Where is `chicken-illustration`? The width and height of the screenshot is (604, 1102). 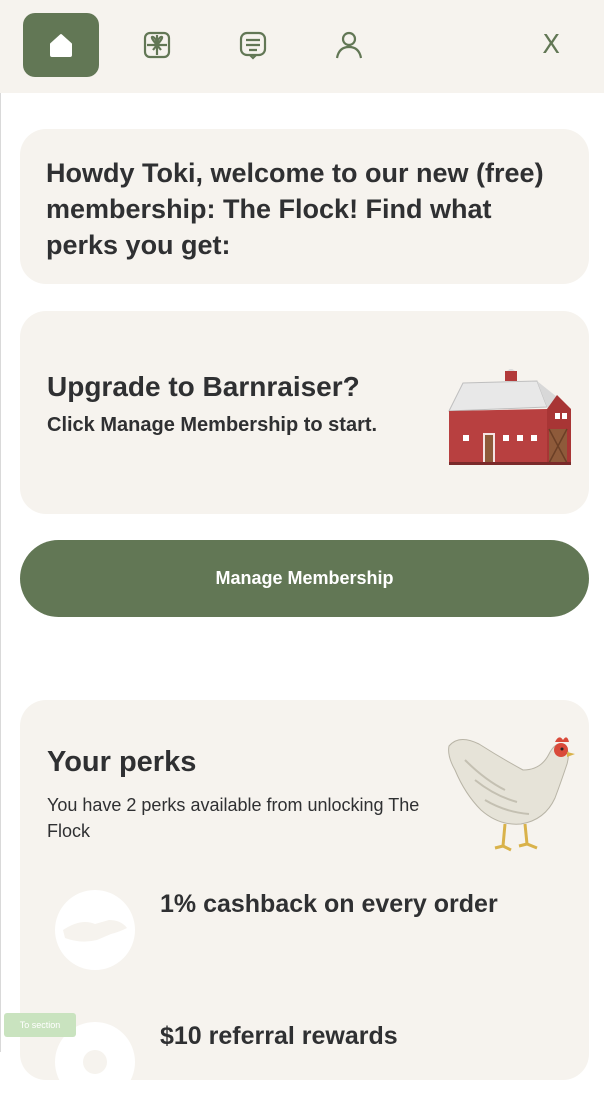 chicken-illustration is located at coordinates (511, 794).